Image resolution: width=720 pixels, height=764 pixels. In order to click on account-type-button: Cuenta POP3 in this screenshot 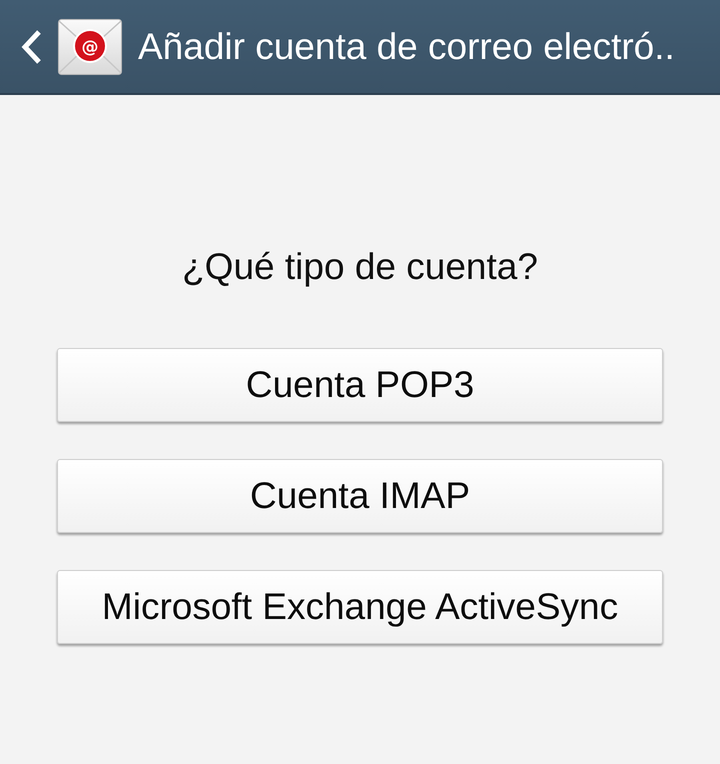, I will do `click(360, 385)`.